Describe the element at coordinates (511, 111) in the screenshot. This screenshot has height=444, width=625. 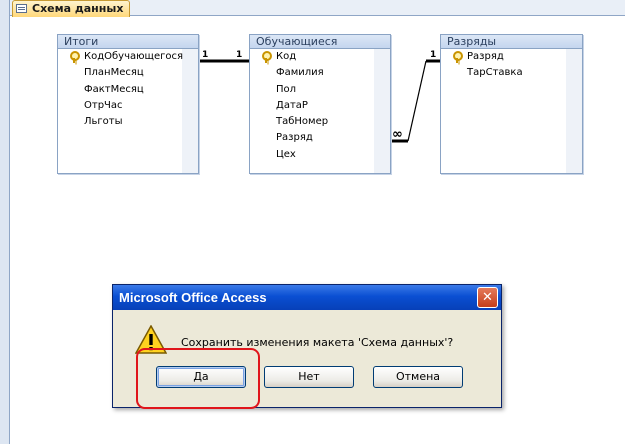
I see `field-list: Разряд ТарСтавка` at that location.